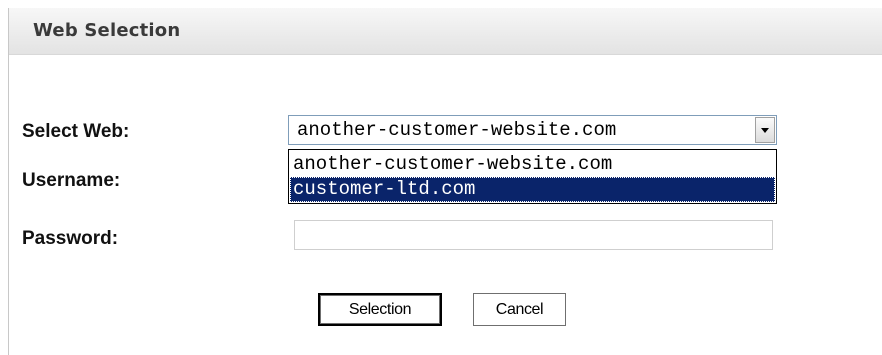  I want to click on web-select-value: another-customer-website.com, so click(457, 130).